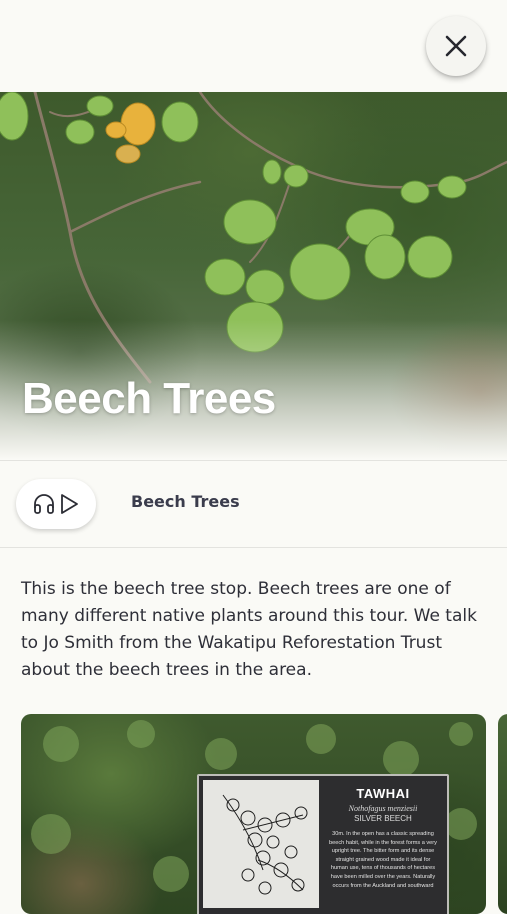 The height and width of the screenshot is (914, 507). I want to click on sign-common-name: SILVER BEECH, so click(383, 818).